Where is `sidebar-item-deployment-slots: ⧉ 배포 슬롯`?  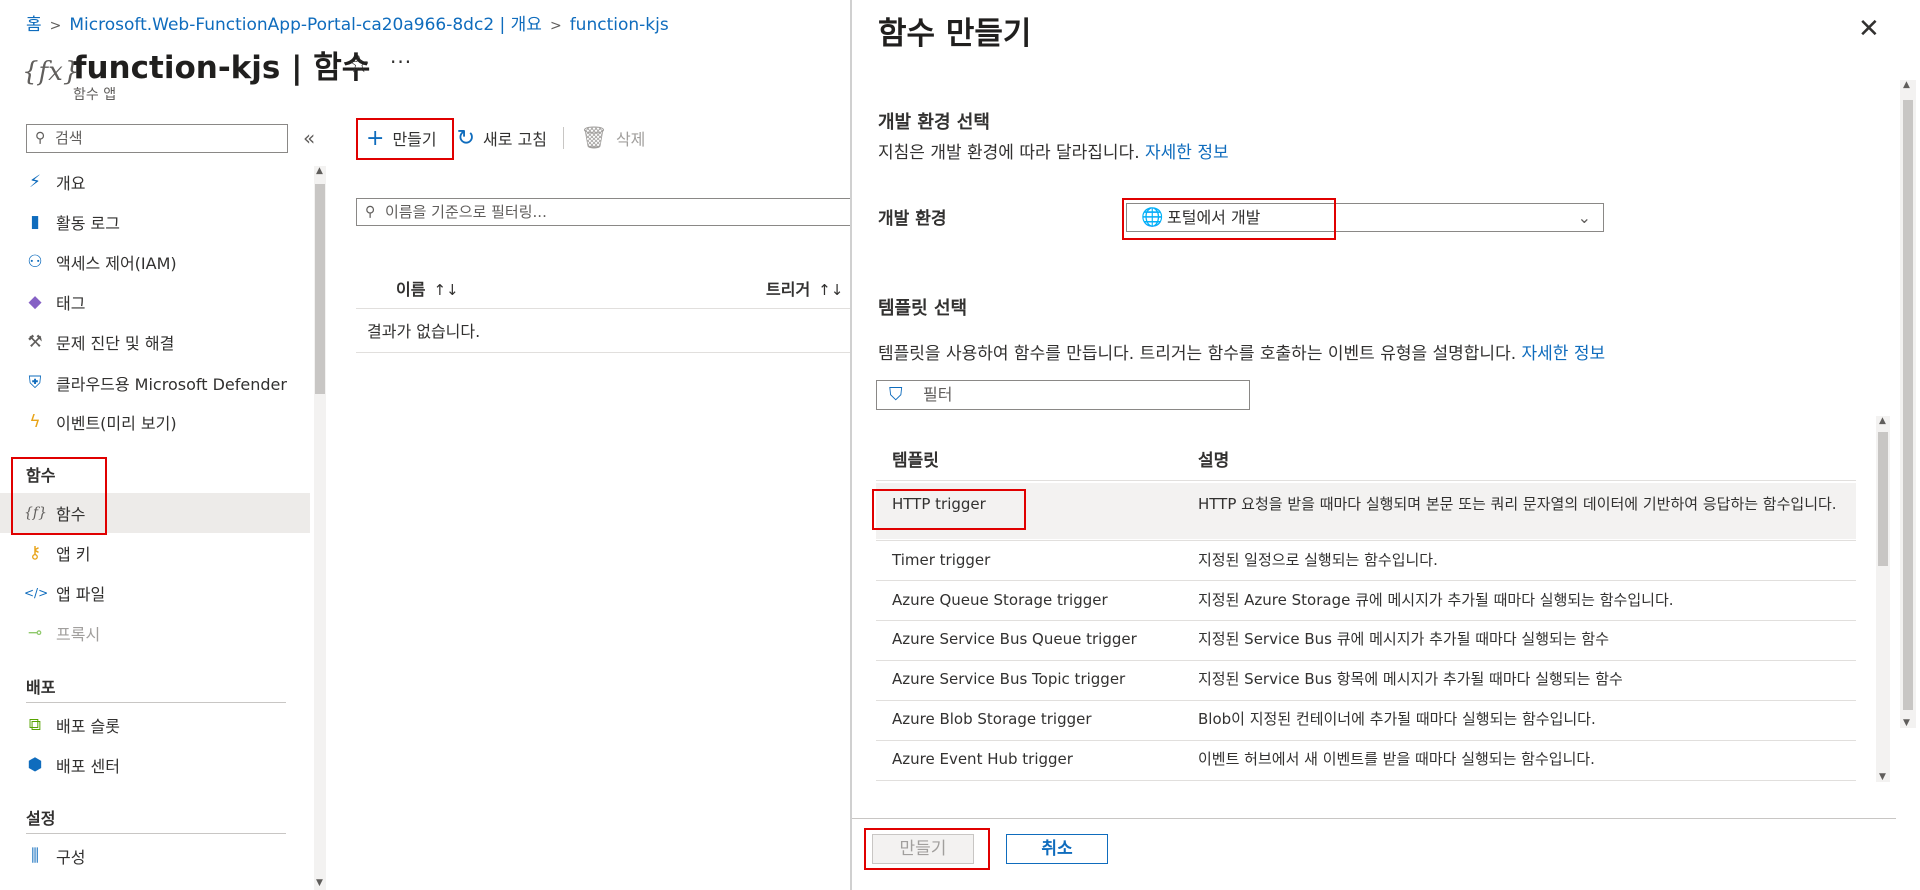
sidebar-item-deployment-slots: ⧉ 배포 슬롯 is located at coordinates (155, 725).